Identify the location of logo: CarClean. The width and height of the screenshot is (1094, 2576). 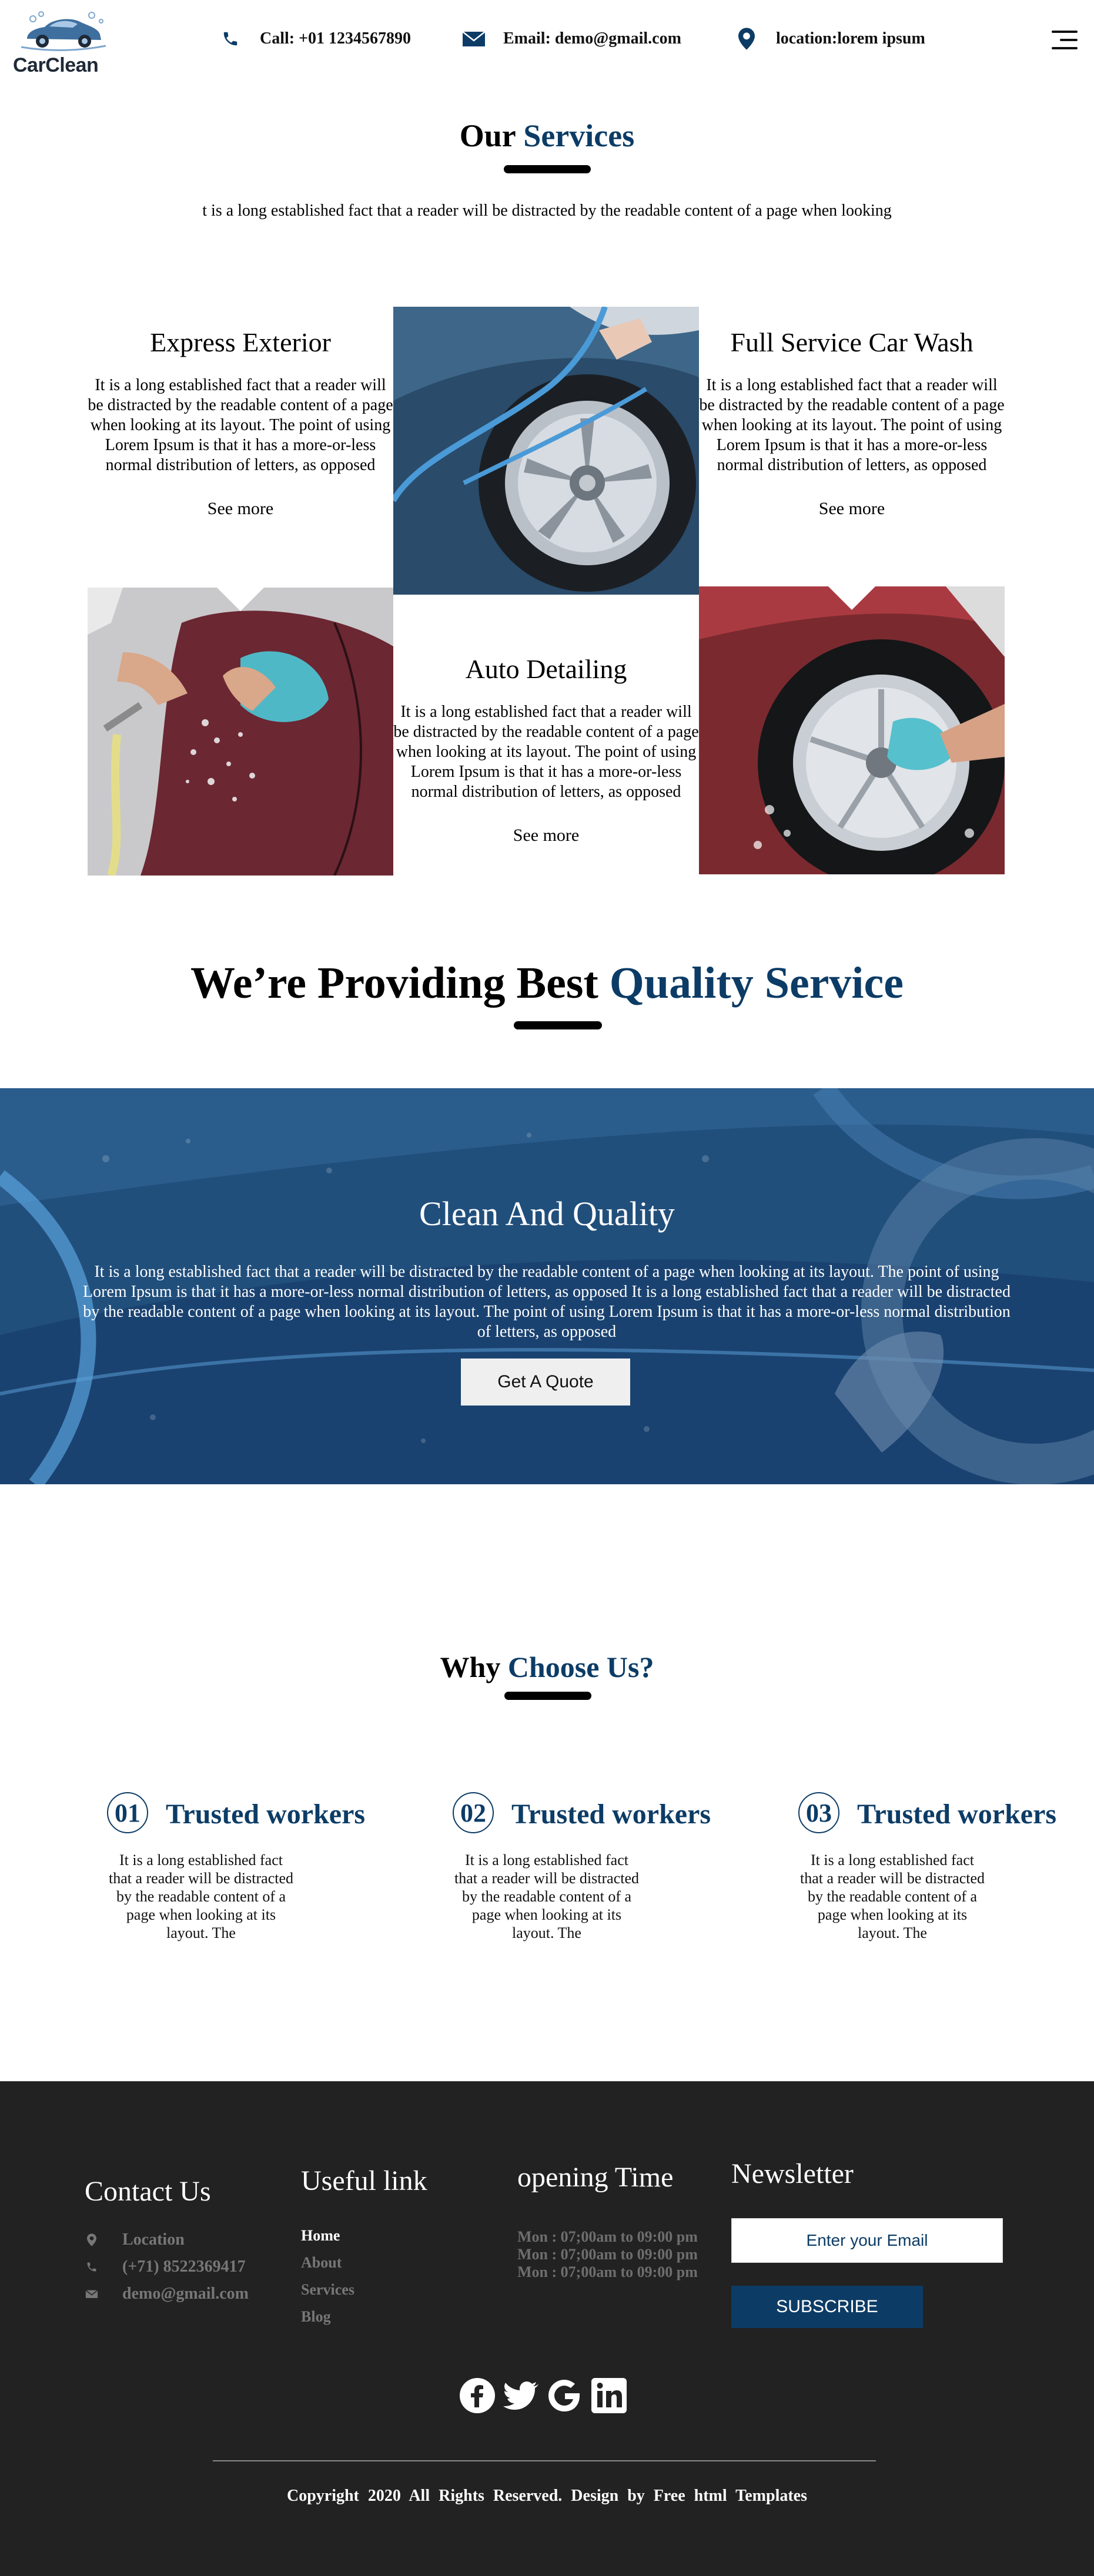
(61, 41).